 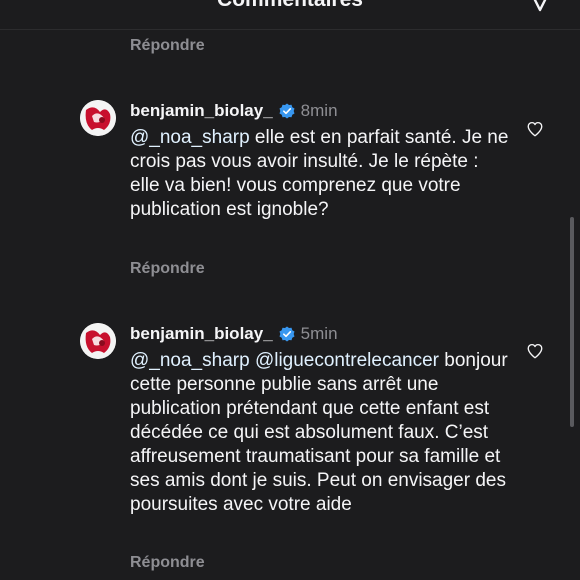 What do you see at coordinates (572, 322) in the screenshot?
I see `scrollbar` at bounding box center [572, 322].